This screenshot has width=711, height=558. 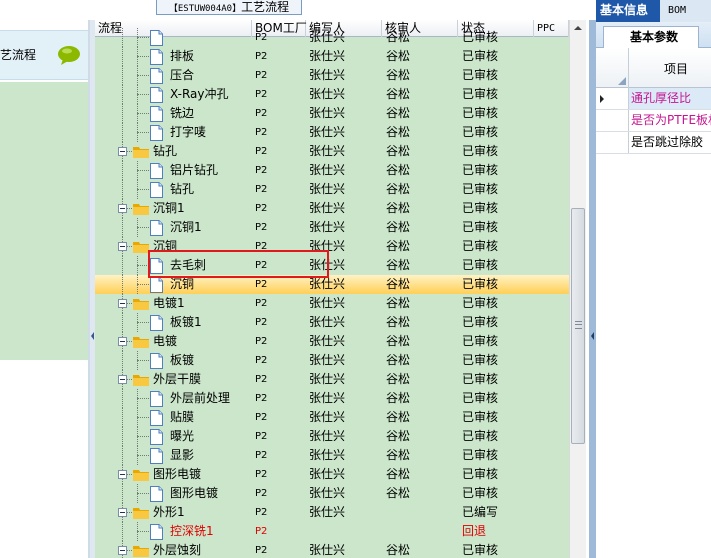 I want to click on table-row: 电镀 P2 张仕兴 谷松 已审核, so click(x=332, y=341).